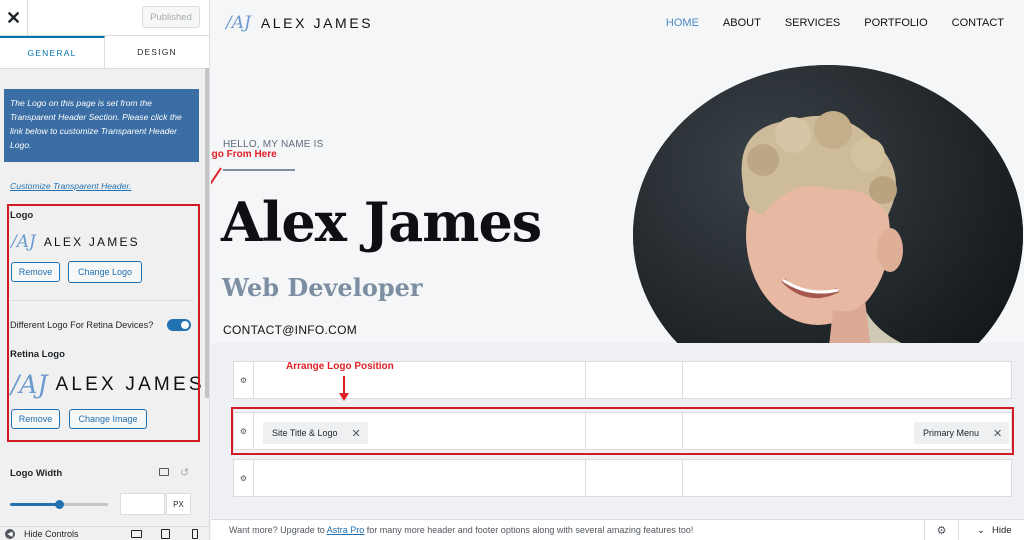 The width and height of the screenshot is (1024, 540). I want to click on logo-width-slider, so click(59, 504).